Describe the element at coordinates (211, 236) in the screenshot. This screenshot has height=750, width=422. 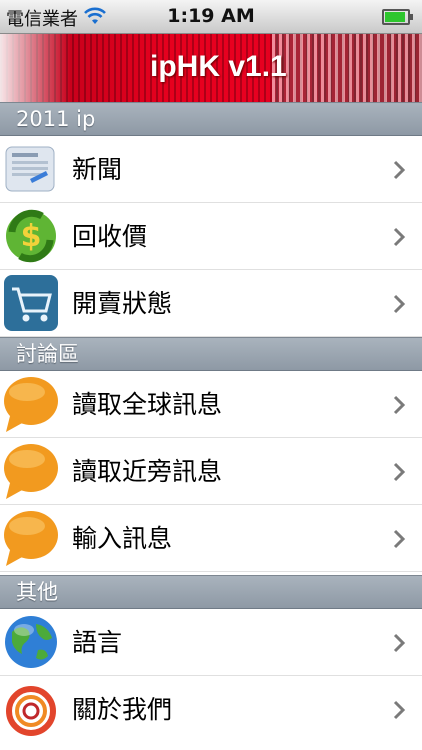
I see `list-item-recycle-price: $ 回收價` at that location.